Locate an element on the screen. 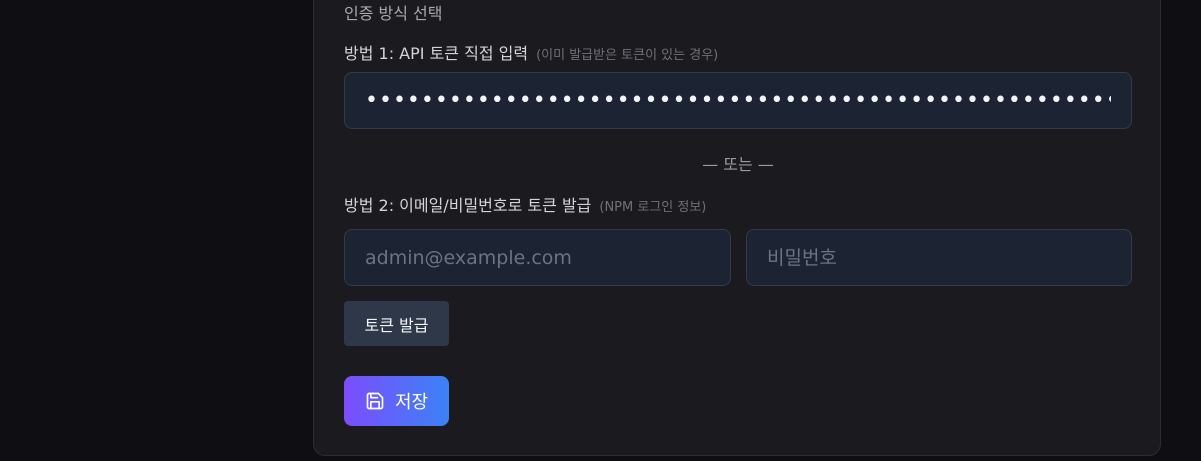 This screenshot has height=461, width=1201. email-input is located at coordinates (537, 257).